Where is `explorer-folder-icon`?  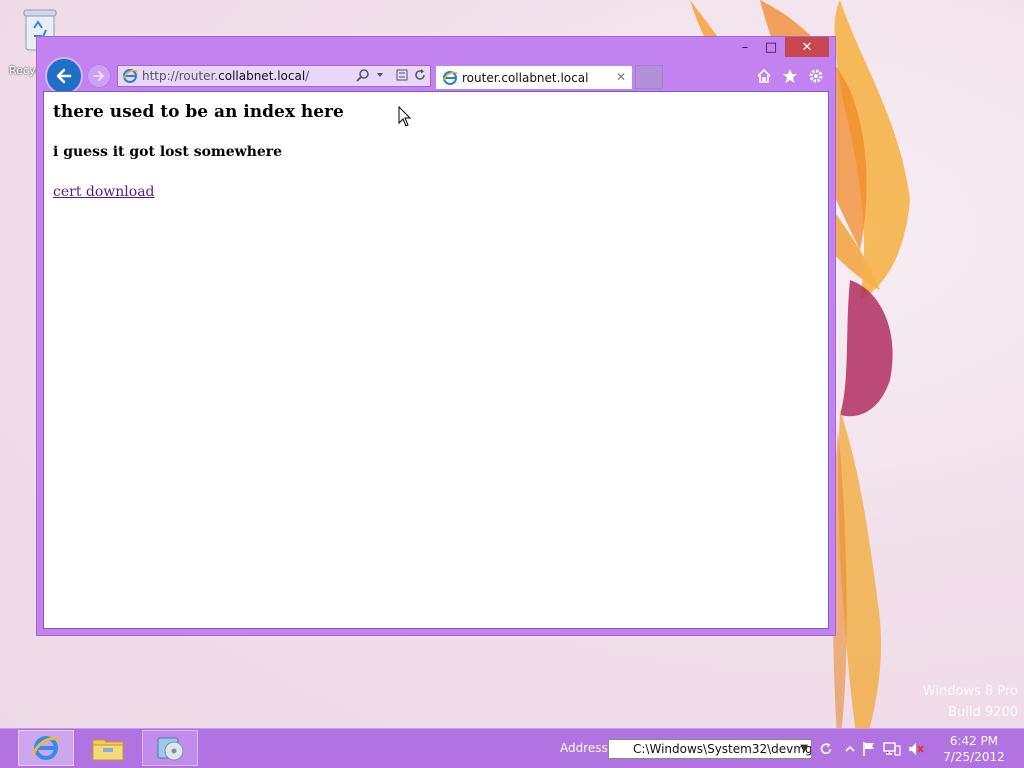 explorer-folder-icon is located at coordinates (108, 750).